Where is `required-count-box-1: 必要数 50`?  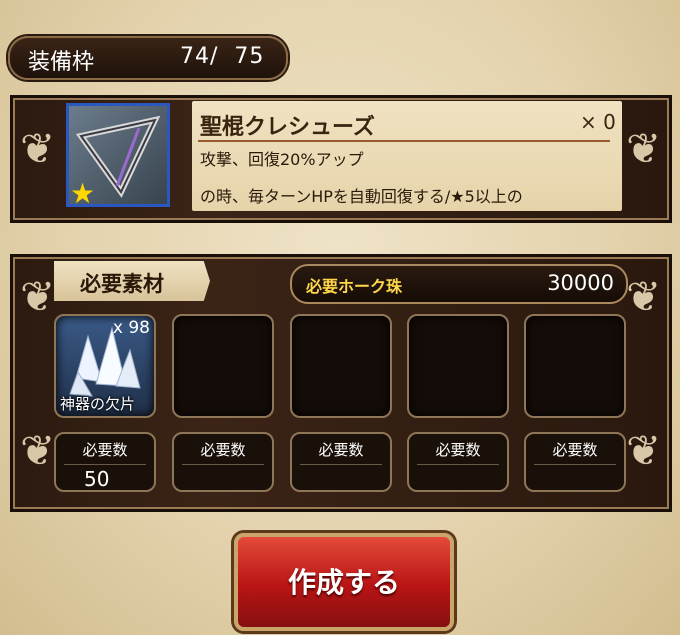
required-count-box-1: 必要数 50 is located at coordinates (105, 462).